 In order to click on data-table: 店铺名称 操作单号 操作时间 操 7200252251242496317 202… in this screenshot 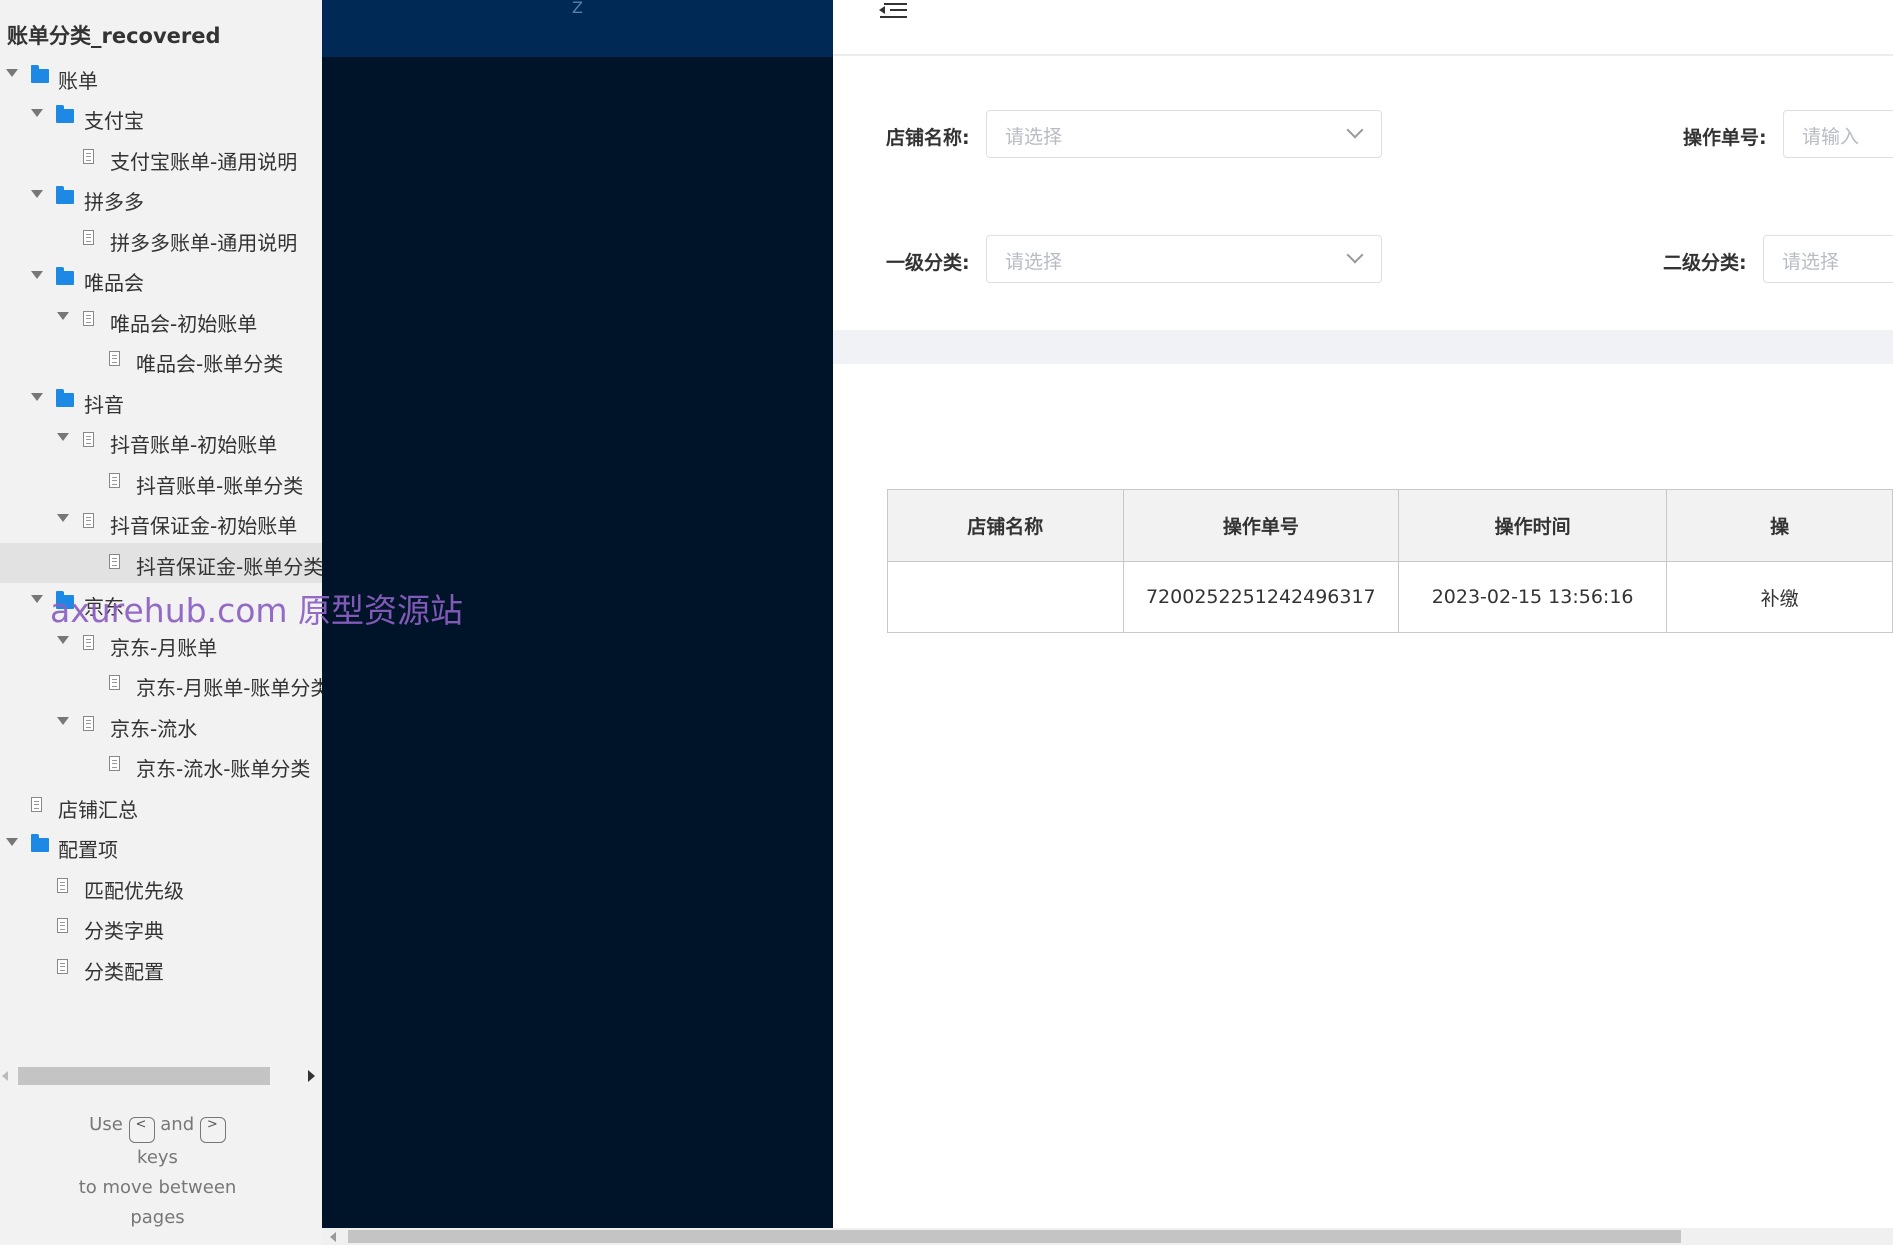, I will do `click(1390, 561)`.